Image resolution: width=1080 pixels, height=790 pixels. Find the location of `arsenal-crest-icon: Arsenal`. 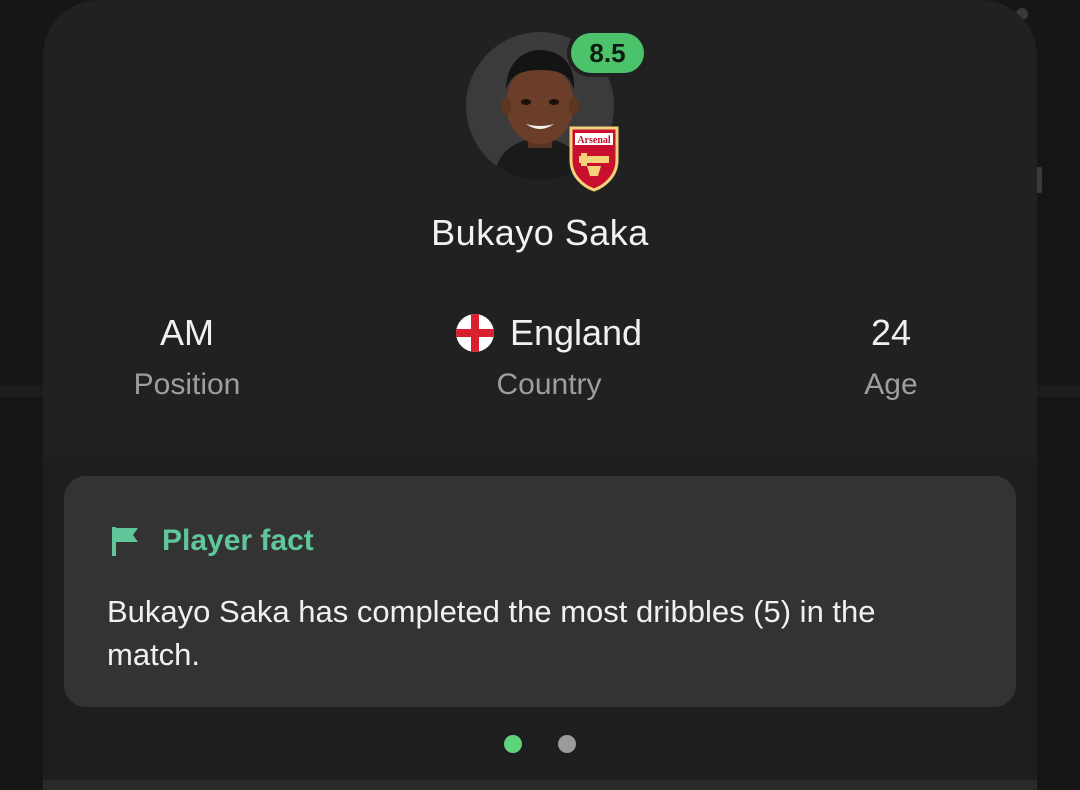

arsenal-crest-icon: Arsenal is located at coordinates (594, 158).